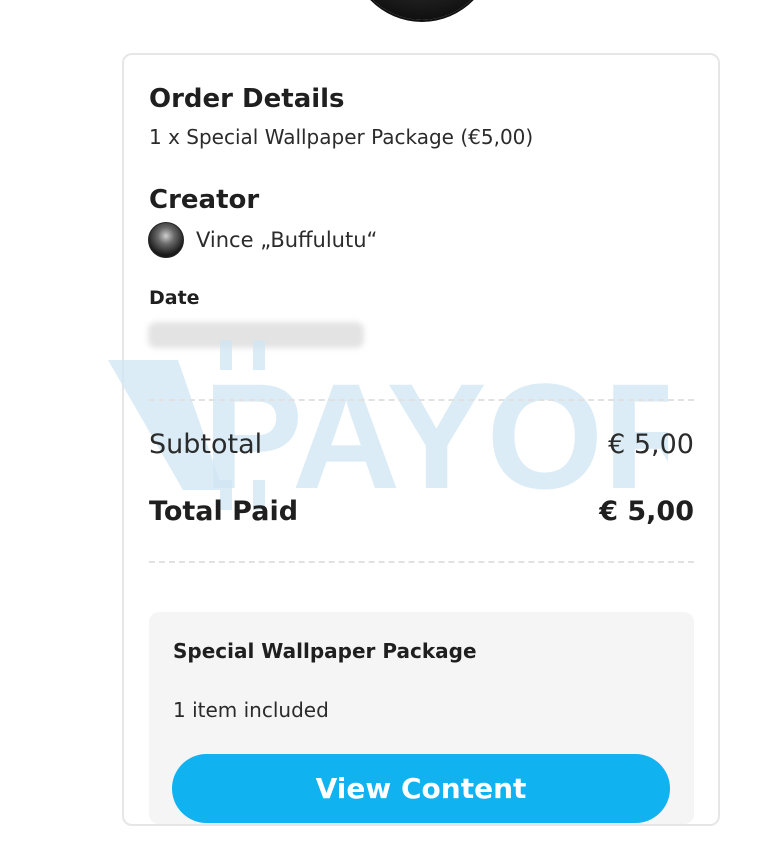  Describe the element at coordinates (251, 710) in the screenshot. I see `package-item-count: 1 item included` at that location.